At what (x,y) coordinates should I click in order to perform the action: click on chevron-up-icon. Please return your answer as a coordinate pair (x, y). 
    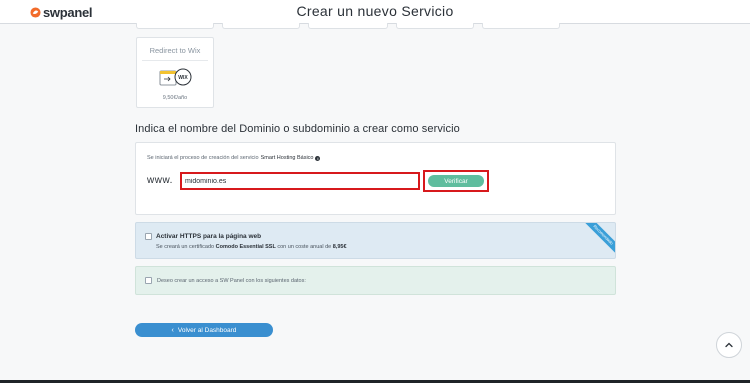
    Looking at the image, I should click on (729, 345).